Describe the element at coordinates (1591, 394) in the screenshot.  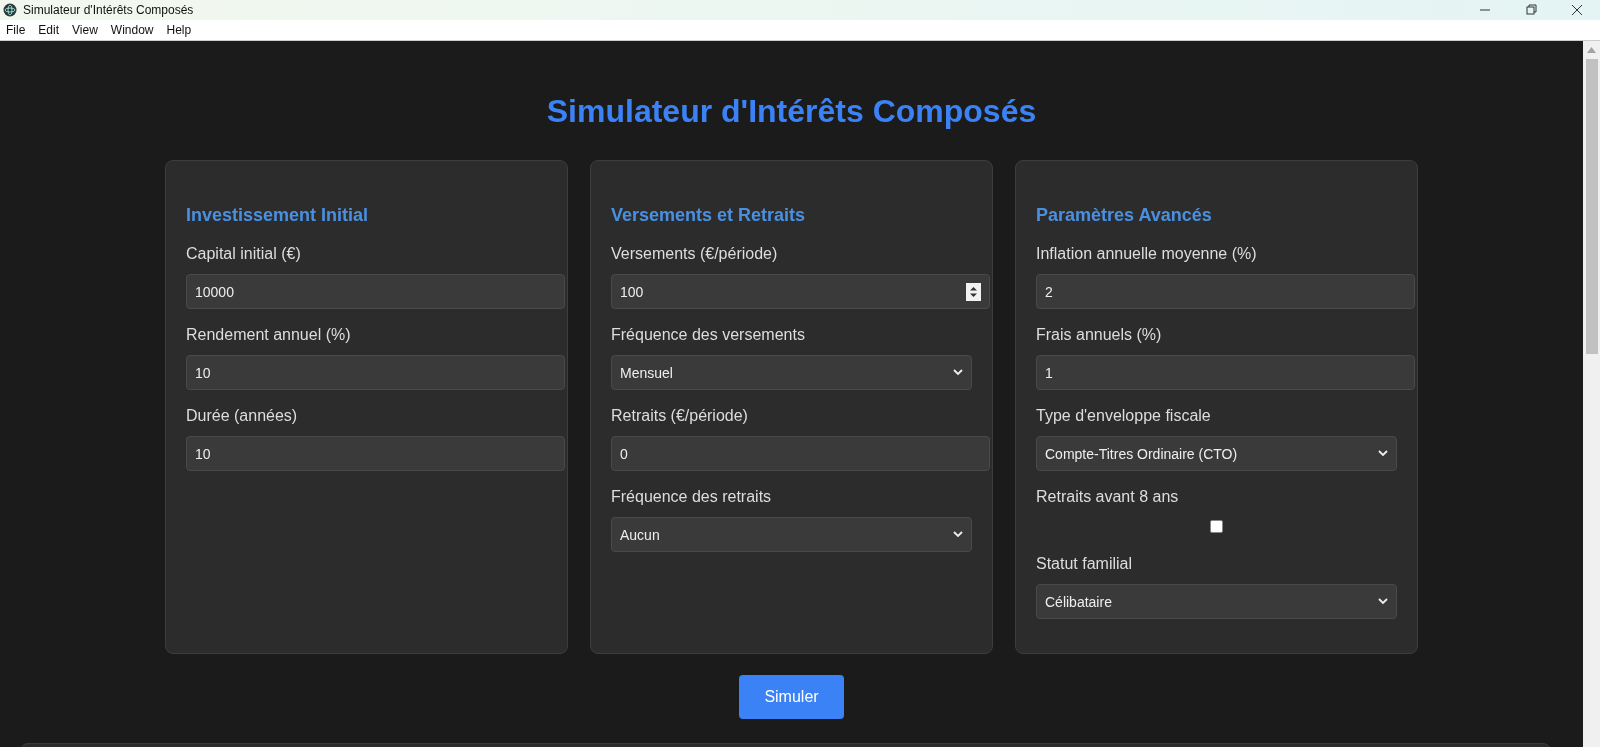
I see `scrollbar` at that location.